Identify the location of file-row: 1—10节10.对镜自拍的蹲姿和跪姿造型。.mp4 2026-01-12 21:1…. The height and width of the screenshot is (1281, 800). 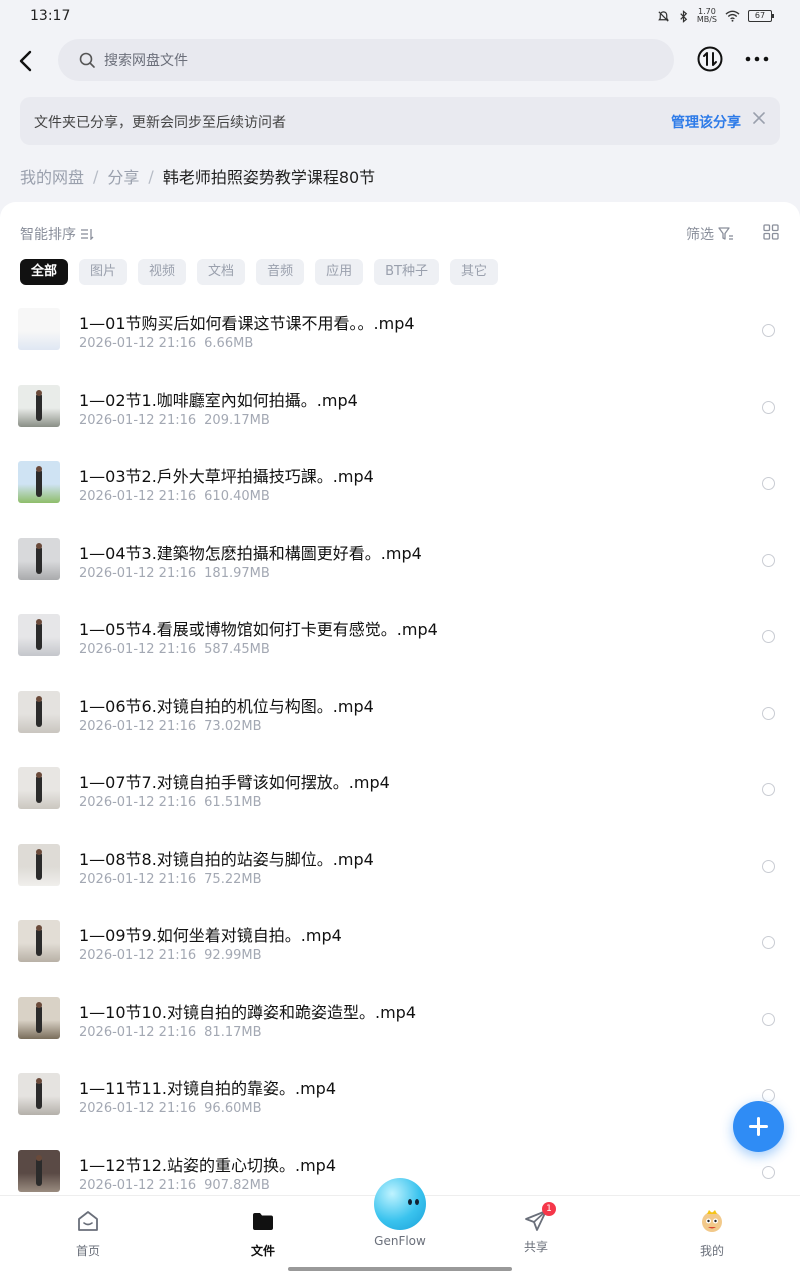
(400, 1029).